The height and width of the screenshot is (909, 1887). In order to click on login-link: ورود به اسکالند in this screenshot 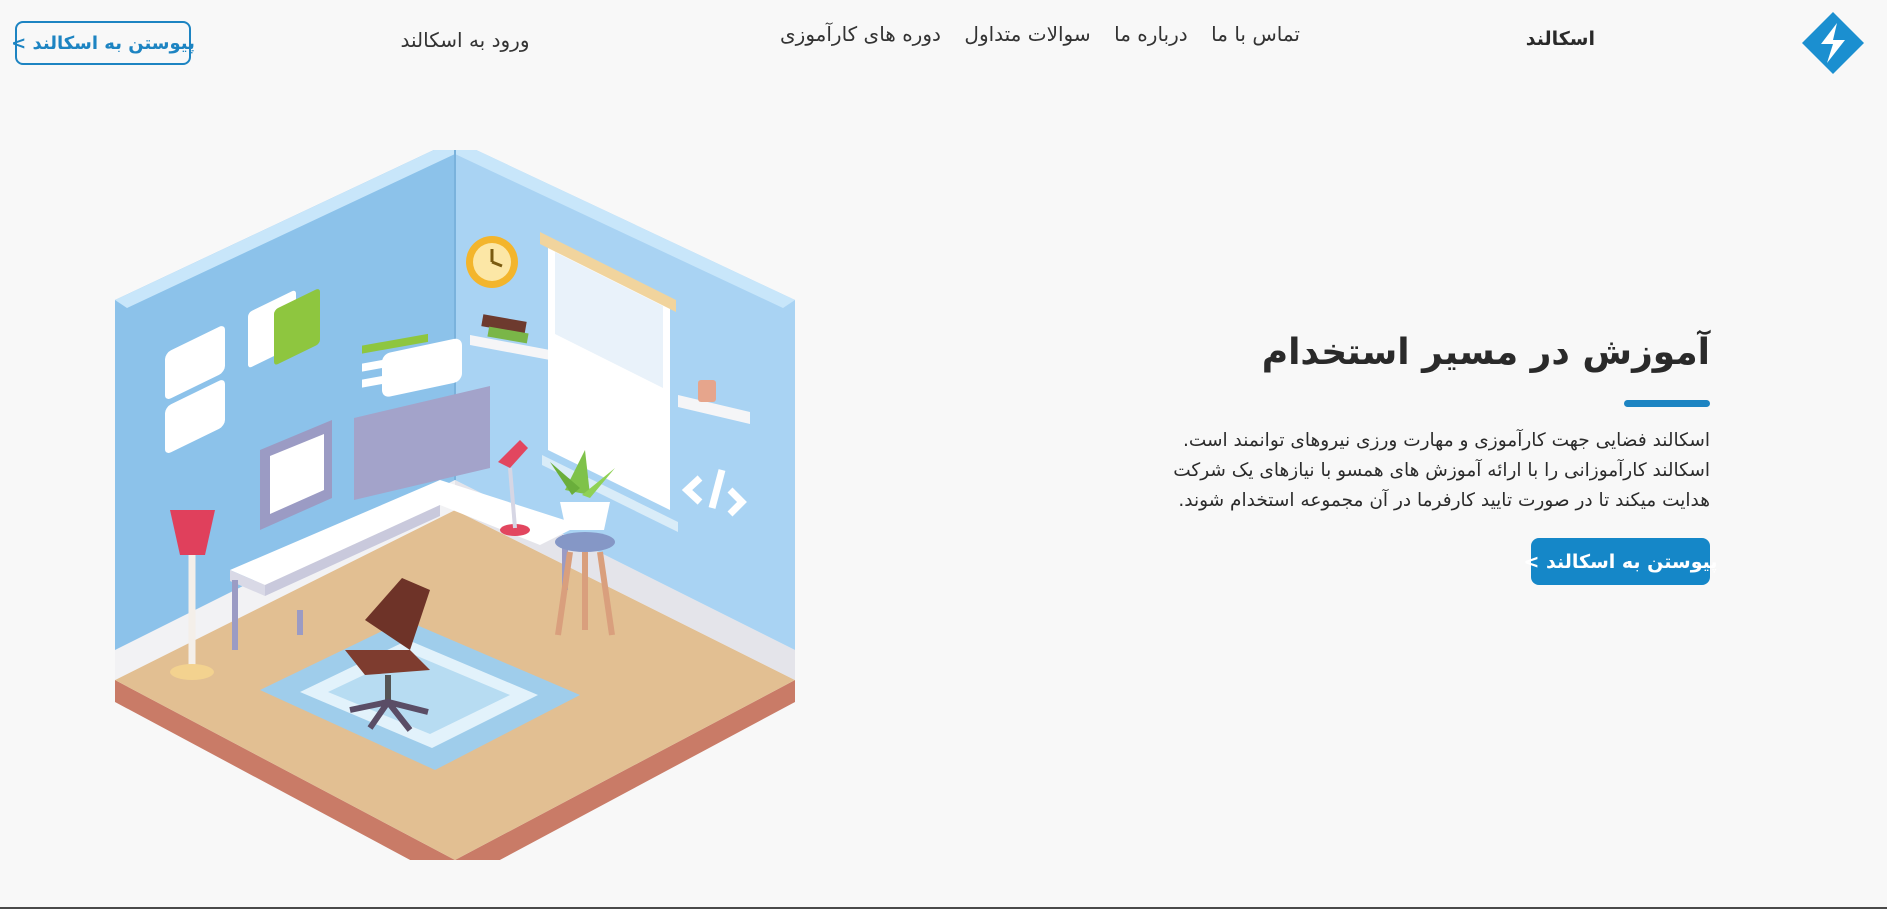, I will do `click(465, 40)`.